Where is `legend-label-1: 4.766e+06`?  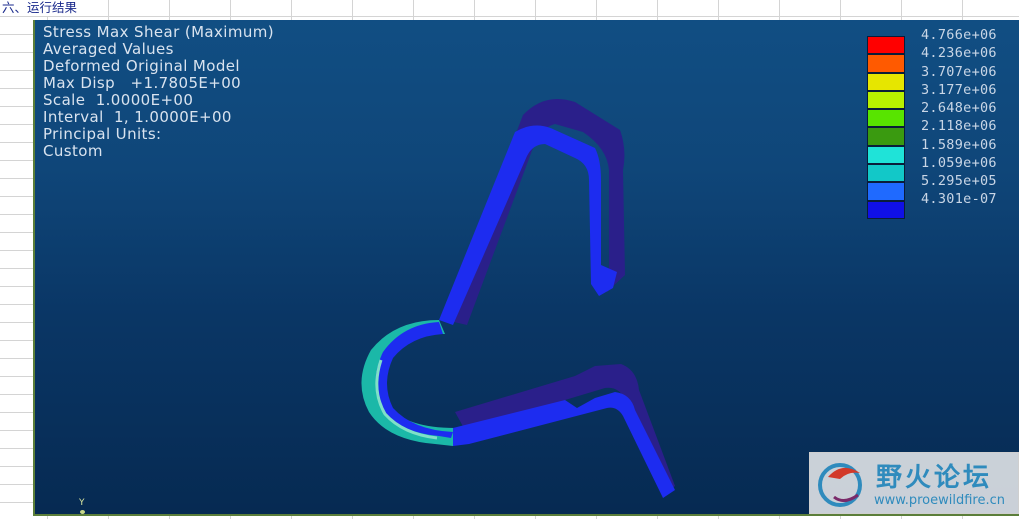 legend-label-1: 4.766e+06 is located at coordinates (959, 35).